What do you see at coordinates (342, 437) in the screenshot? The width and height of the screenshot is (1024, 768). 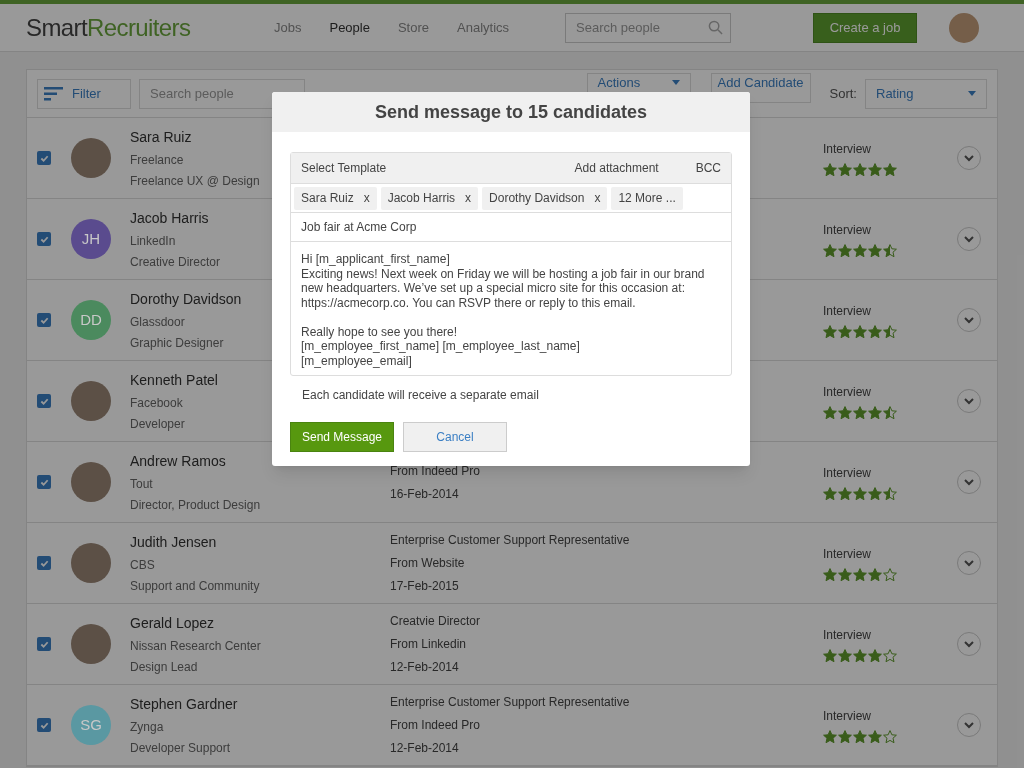 I see `send-message-button: Send Message` at bounding box center [342, 437].